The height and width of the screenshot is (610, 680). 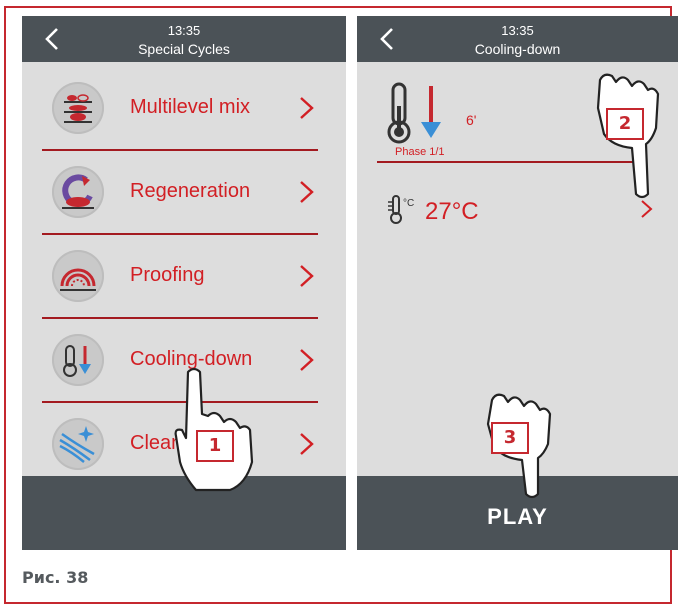 What do you see at coordinates (517, 39) in the screenshot?
I see `status-bar: 13:35 Cooling-down` at bounding box center [517, 39].